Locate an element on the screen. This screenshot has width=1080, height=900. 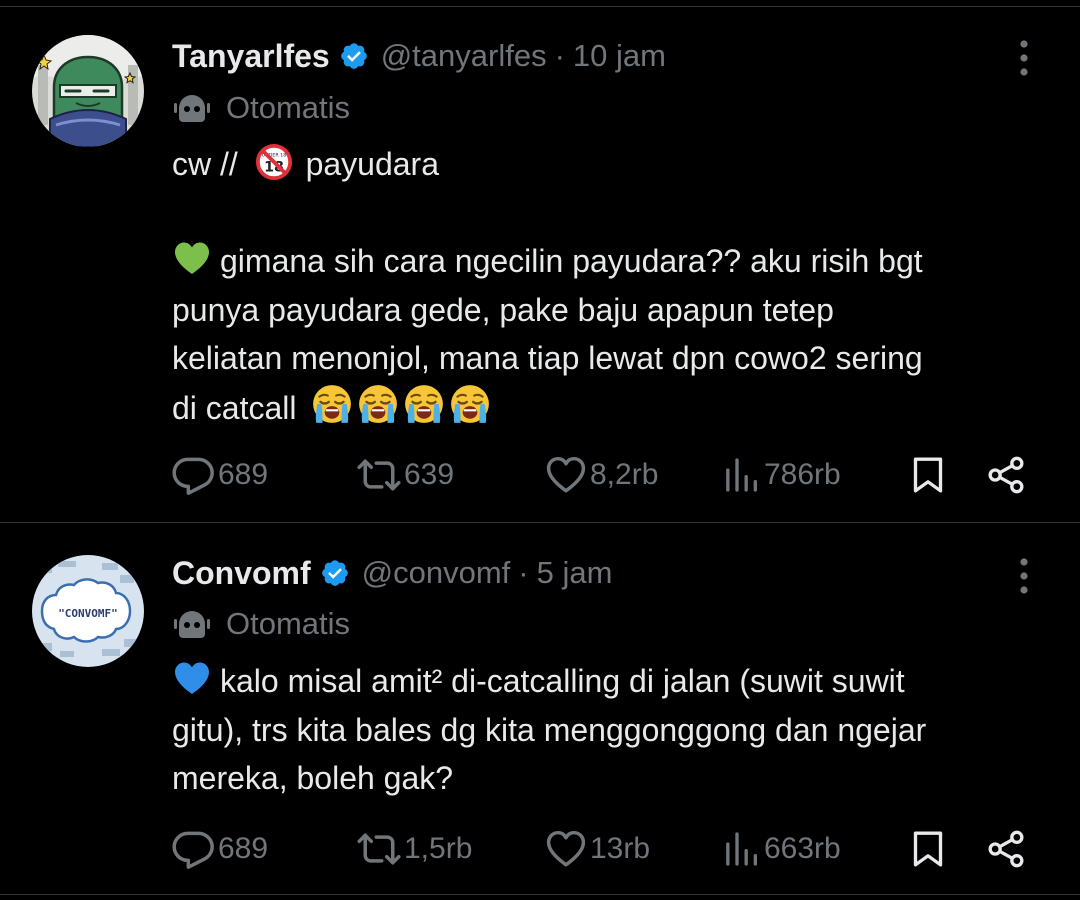
text-line: cw // UNDER 18 18 payudara is located at coordinates (612, 164).